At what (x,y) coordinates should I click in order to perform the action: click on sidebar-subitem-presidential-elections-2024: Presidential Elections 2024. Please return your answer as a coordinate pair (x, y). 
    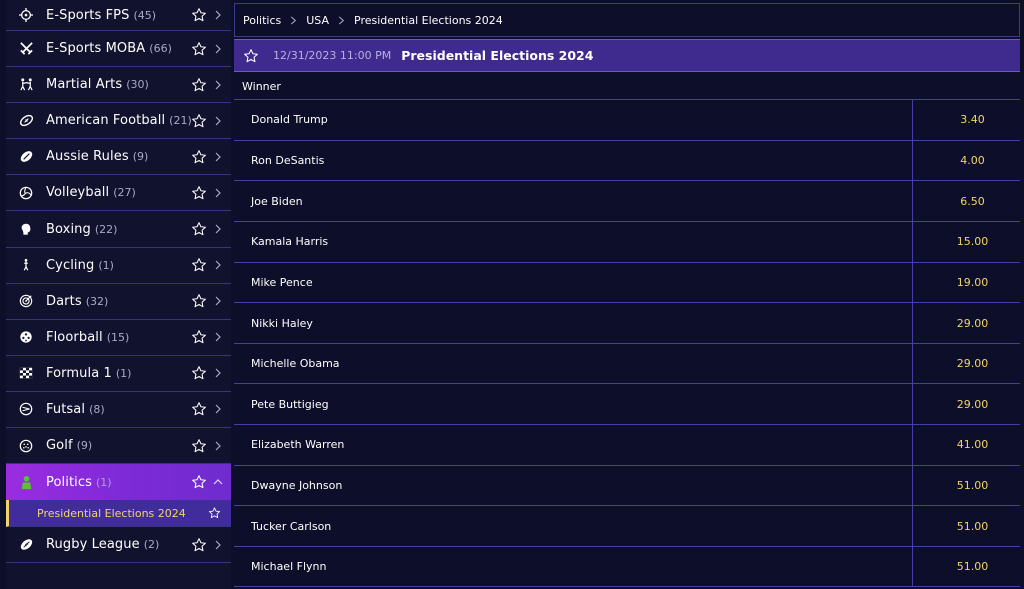
    Looking at the image, I should click on (118, 514).